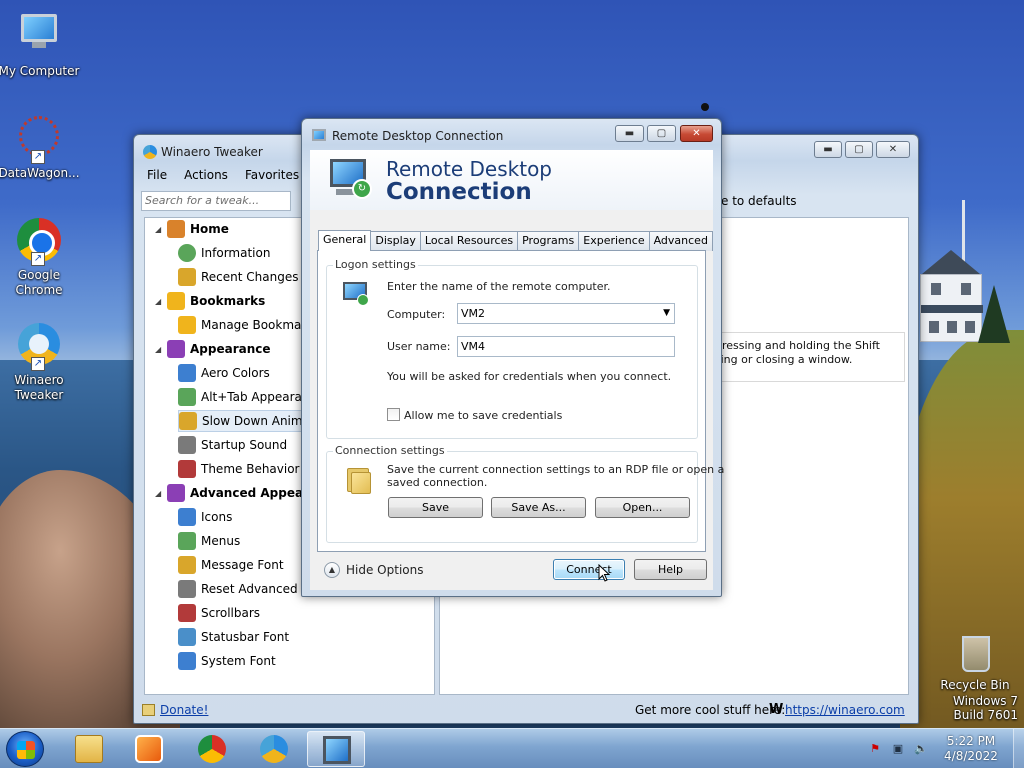 The image size is (1024, 768). What do you see at coordinates (306, 661) in the screenshot?
I see `tree-item: System Font` at bounding box center [306, 661].